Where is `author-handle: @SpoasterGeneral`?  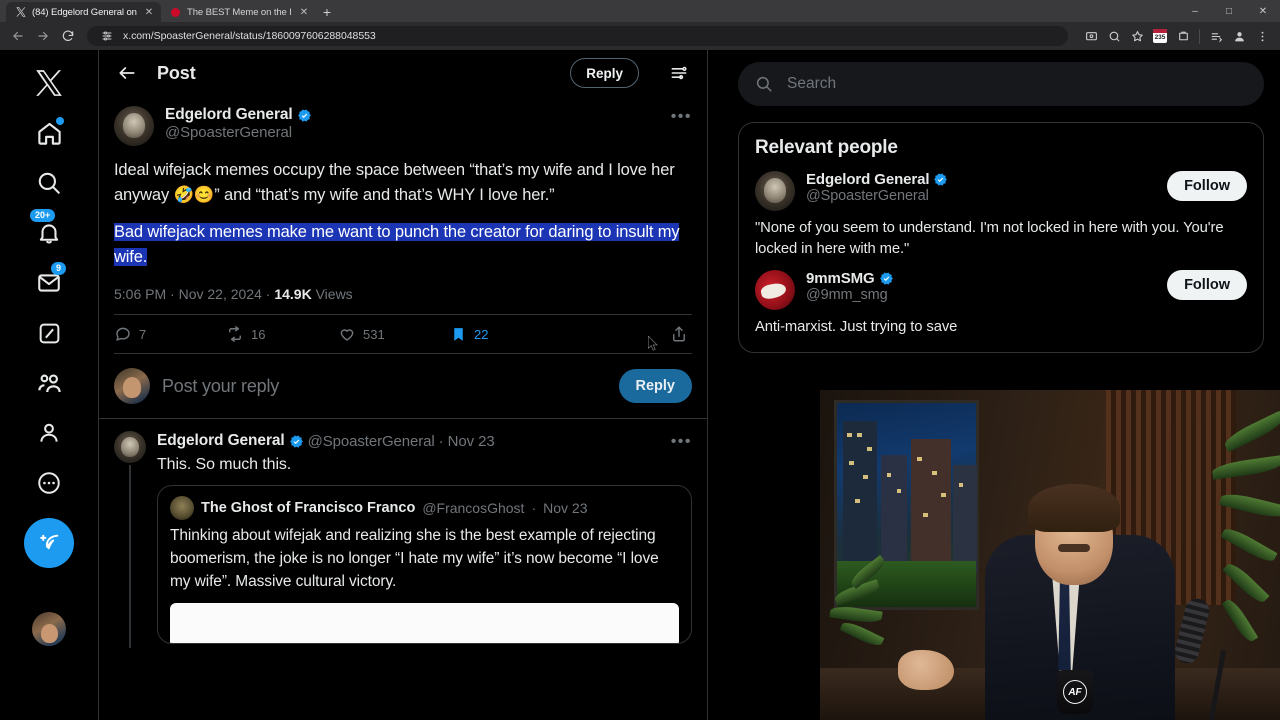 author-handle: @SpoasterGeneral is located at coordinates (412, 132).